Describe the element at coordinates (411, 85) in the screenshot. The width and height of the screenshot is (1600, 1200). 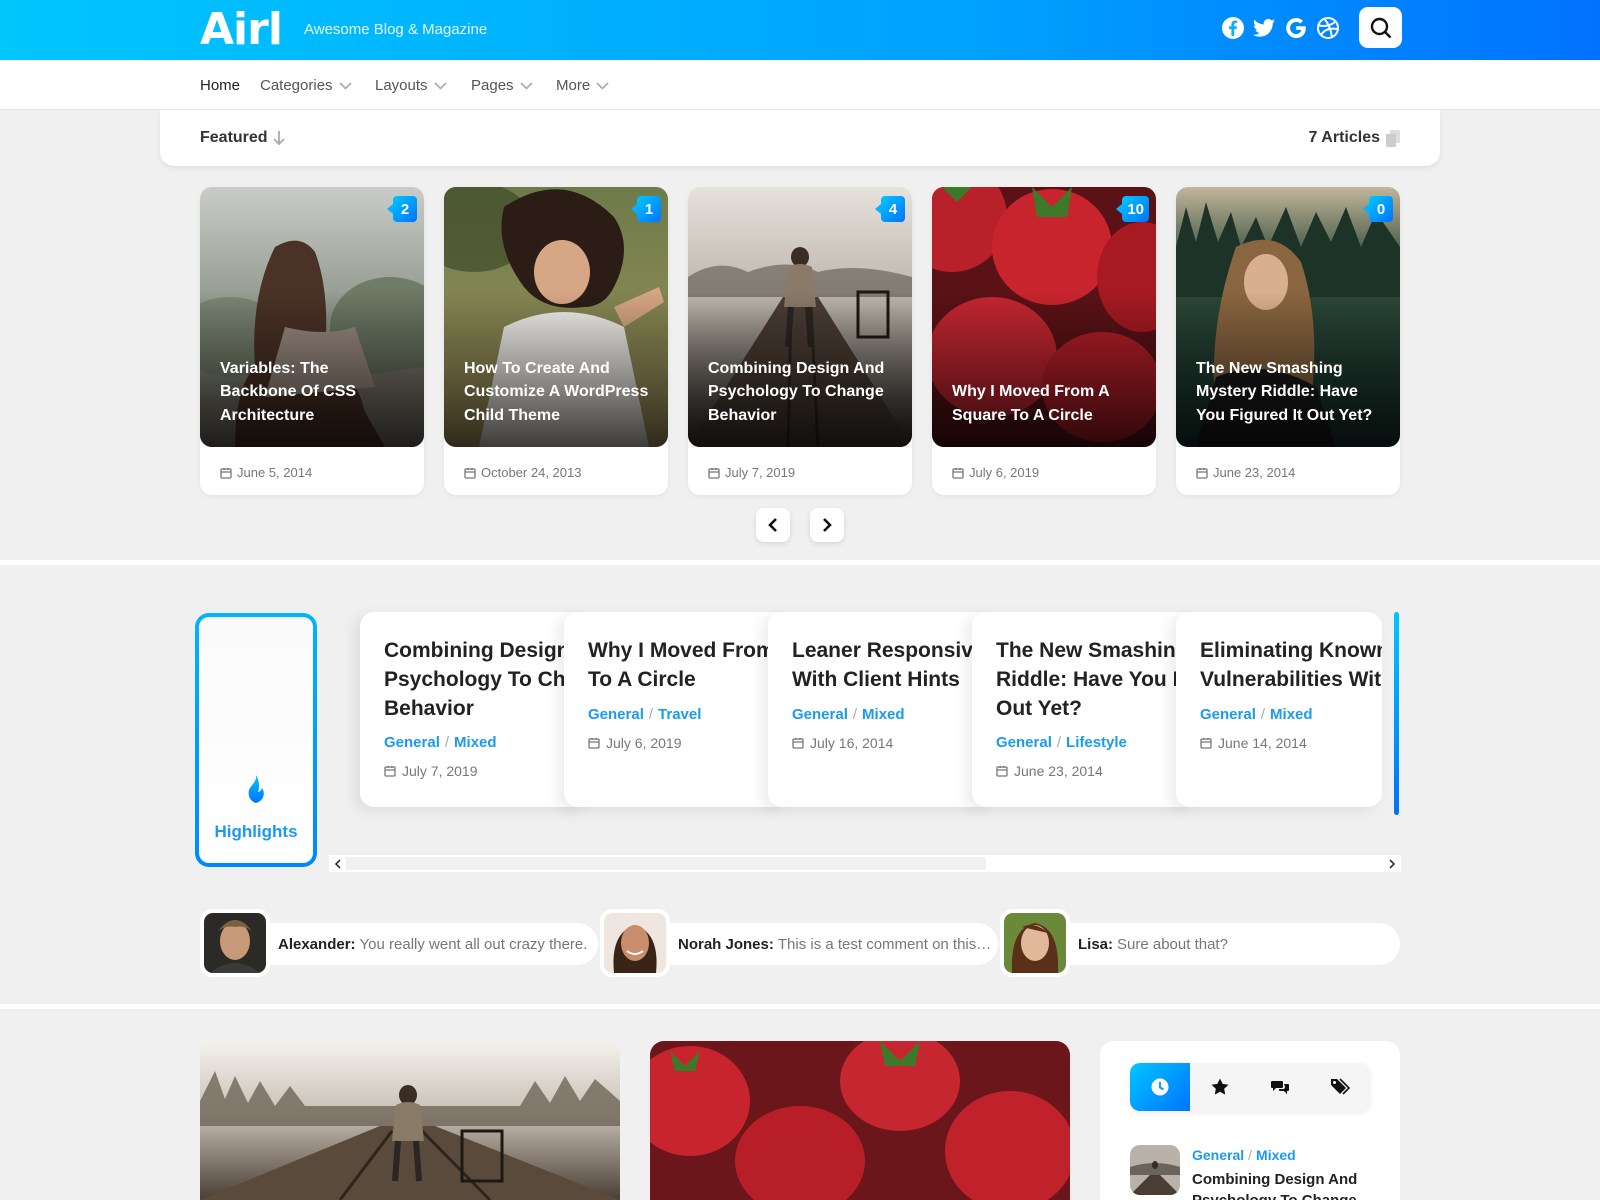
I see `nav-item-layouts: Layouts` at that location.